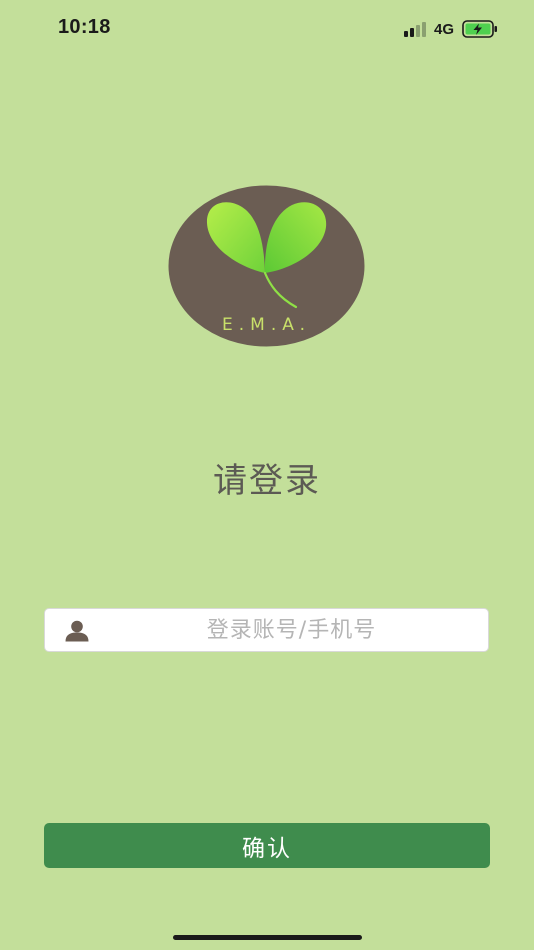 This screenshot has height=950, width=534. Describe the element at coordinates (443, 29) in the screenshot. I see `network-type: 4G` at that location.